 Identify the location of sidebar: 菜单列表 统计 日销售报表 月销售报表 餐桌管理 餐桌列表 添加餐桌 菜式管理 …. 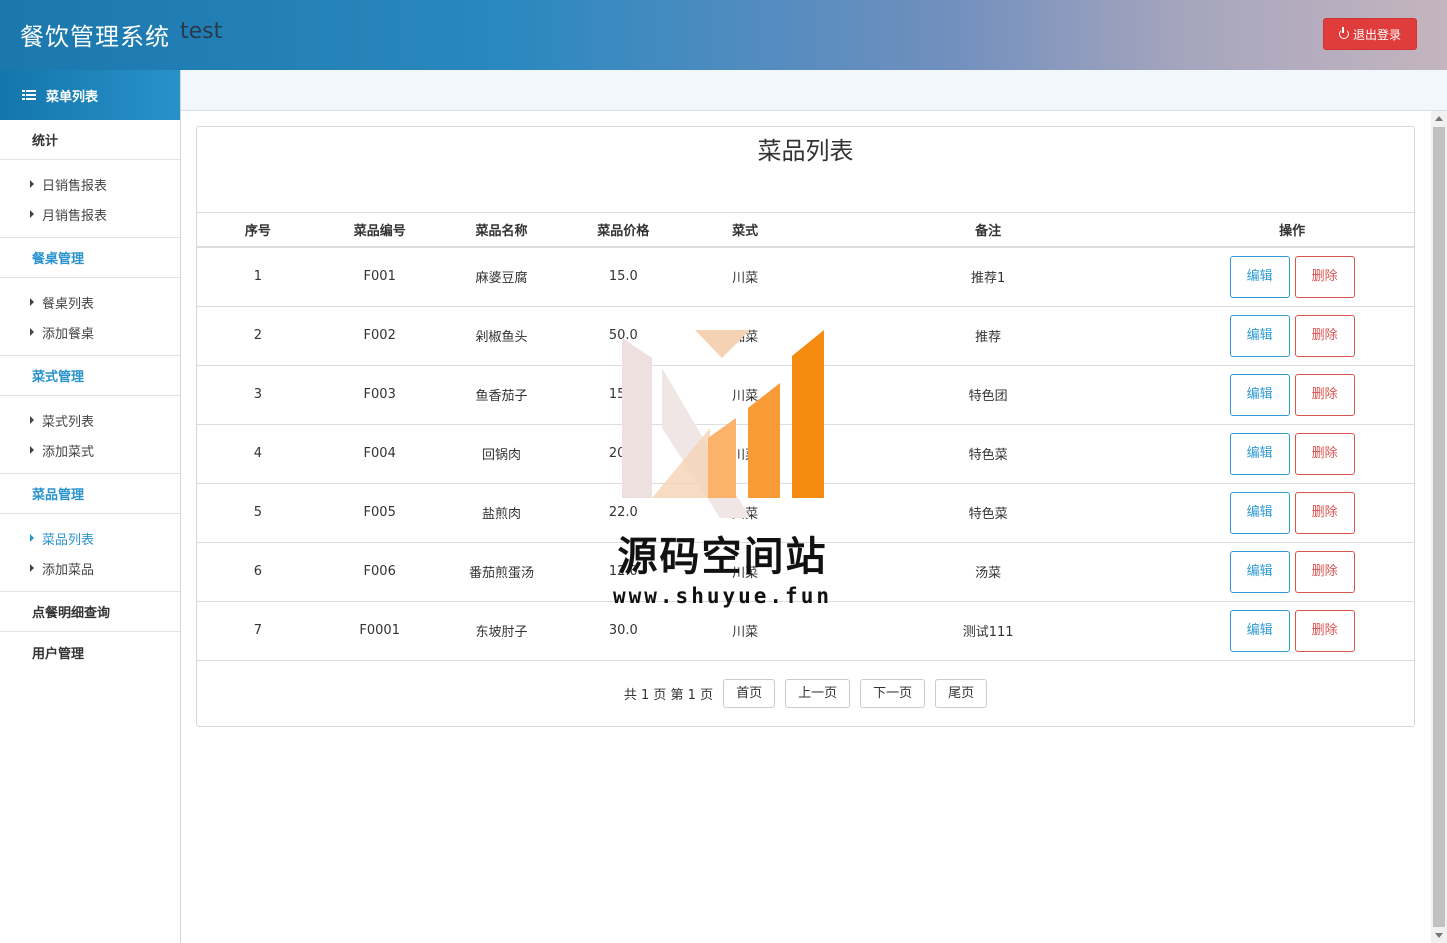
(90, 506).